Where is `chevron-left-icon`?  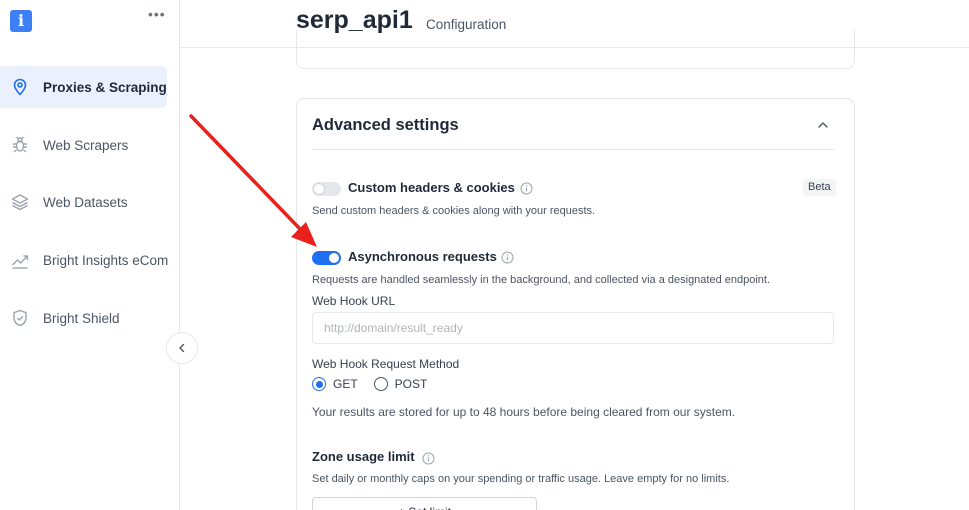 chevron-left-icon is located at coordinates (182, 348).